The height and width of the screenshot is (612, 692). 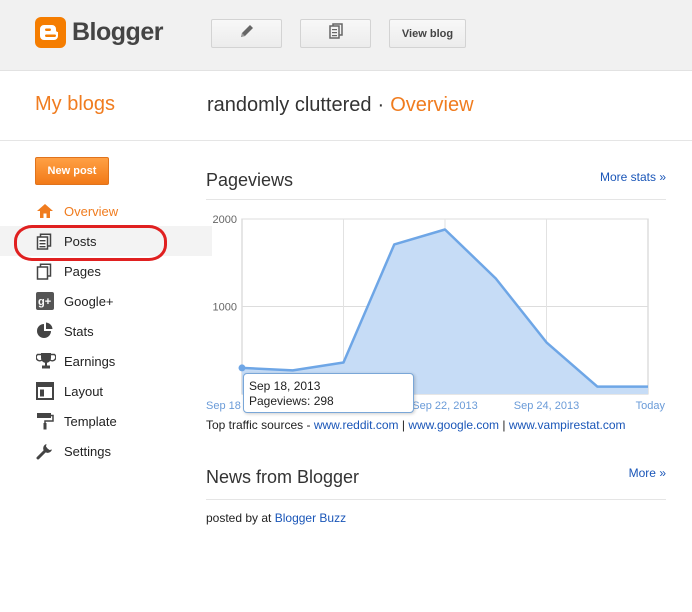 I want to click on sidebar-item-google-plus: g+ Google+, so click(x=106, y=301).